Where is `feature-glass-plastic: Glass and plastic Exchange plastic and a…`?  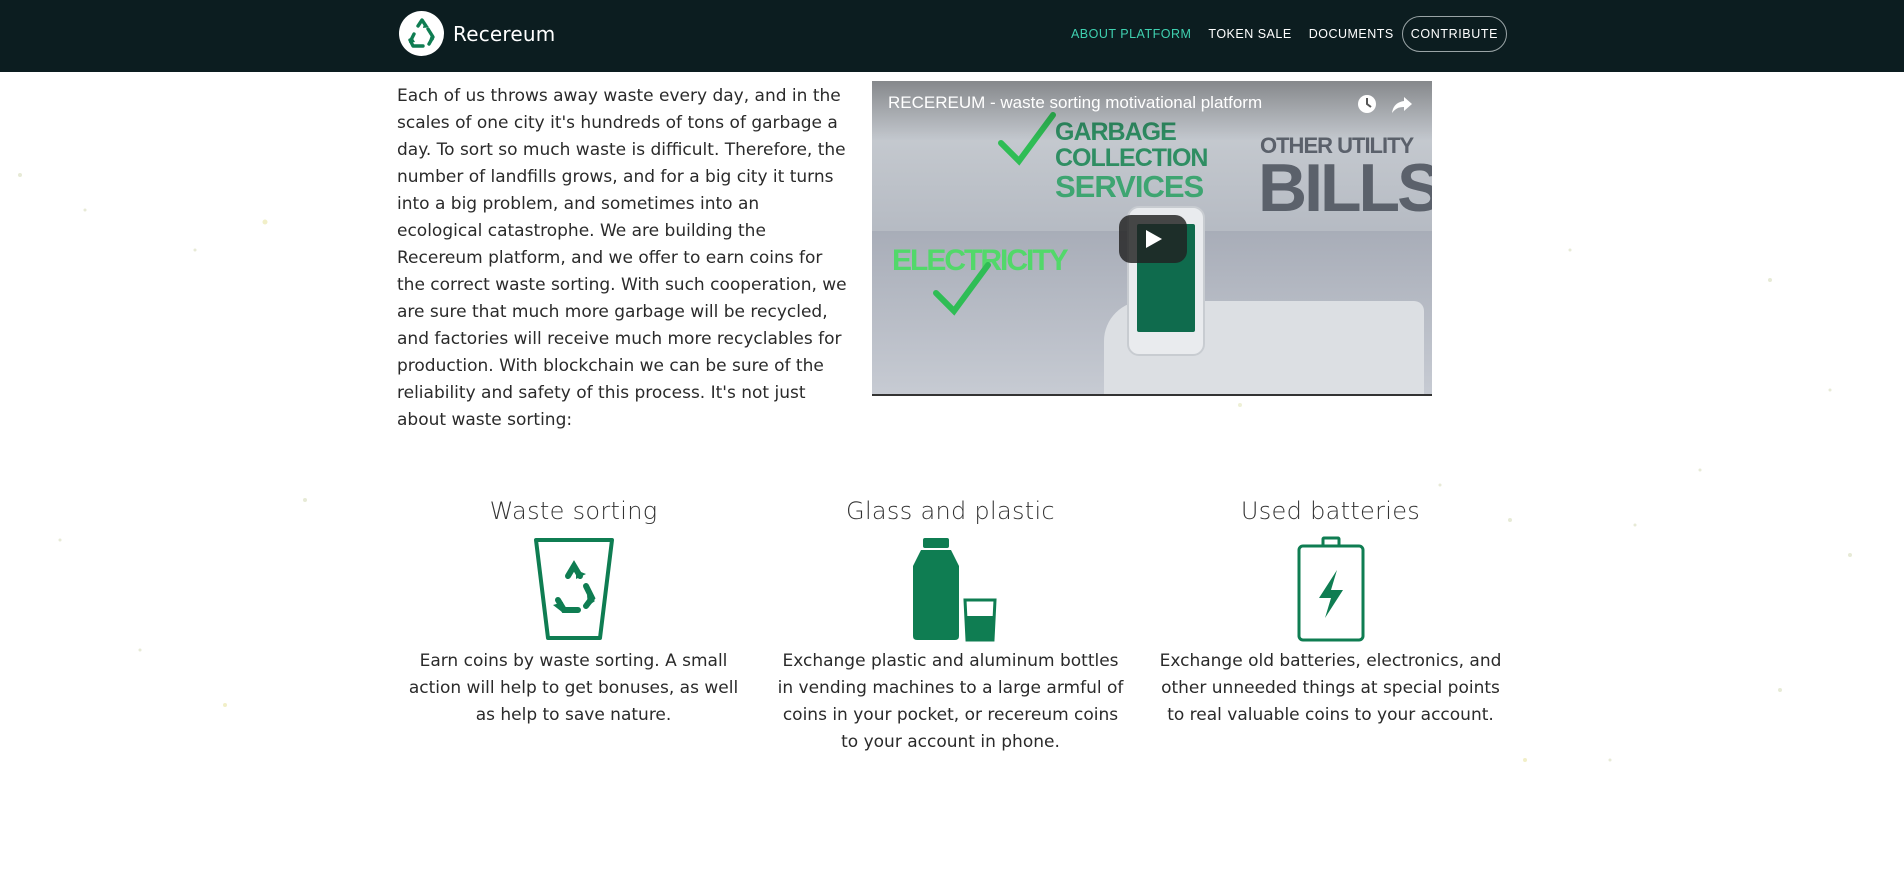
feature-glass-plastic: Glass and plastic Exchange plastic and a… is located at coordinates (950, 625).